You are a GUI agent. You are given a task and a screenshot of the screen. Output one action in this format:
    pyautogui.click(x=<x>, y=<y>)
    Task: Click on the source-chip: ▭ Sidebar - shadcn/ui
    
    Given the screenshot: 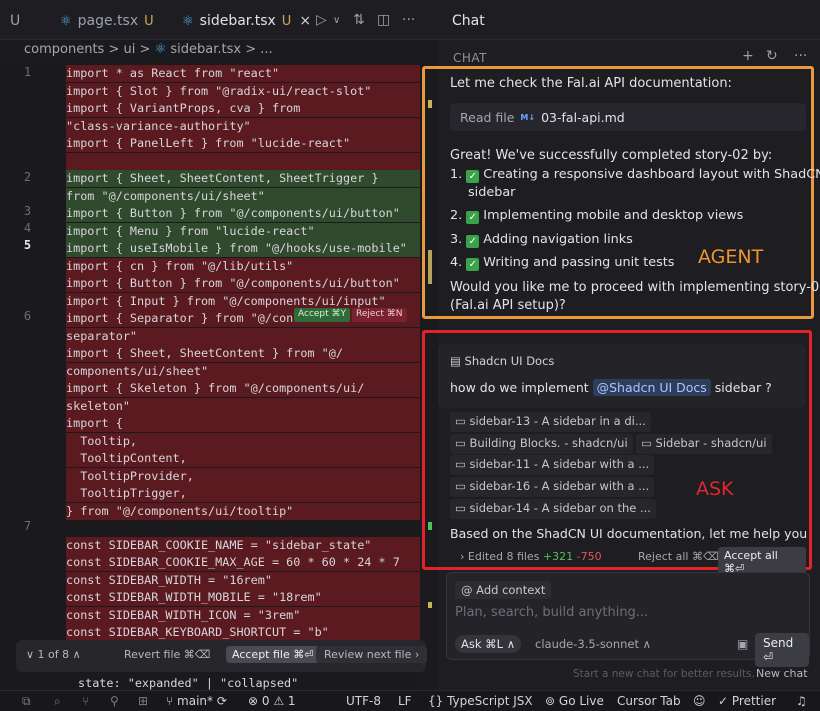 What is the action you would take?
    pyautogui.click(x=704, y=444)
    